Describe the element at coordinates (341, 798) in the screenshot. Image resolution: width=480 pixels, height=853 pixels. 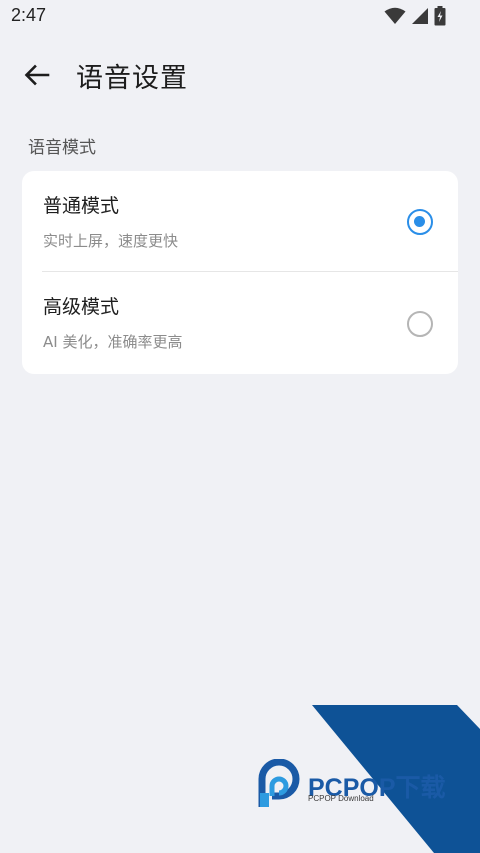
I see `watermark-subtitle: PCPOP Download` at that location.